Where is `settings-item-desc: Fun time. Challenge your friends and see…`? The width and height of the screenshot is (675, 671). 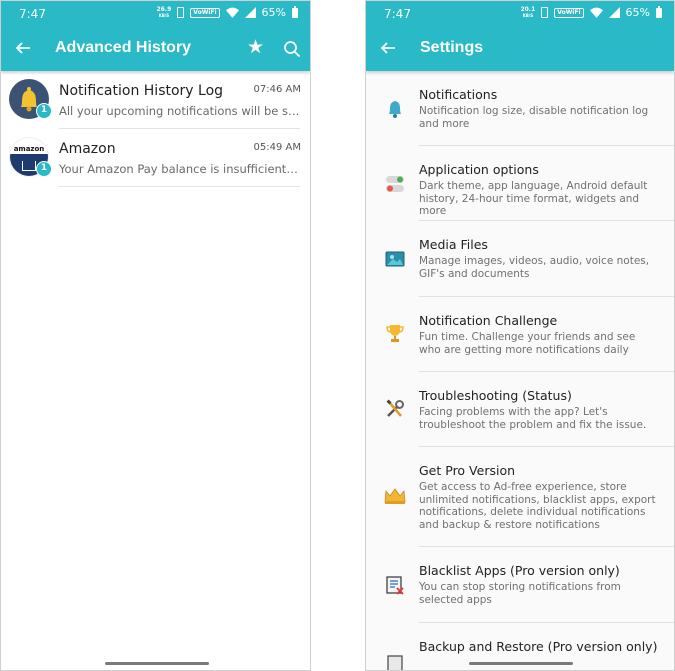
settings-item-desc: Fun time. Challenge your friends and see… is located at coordinates (527, 343).